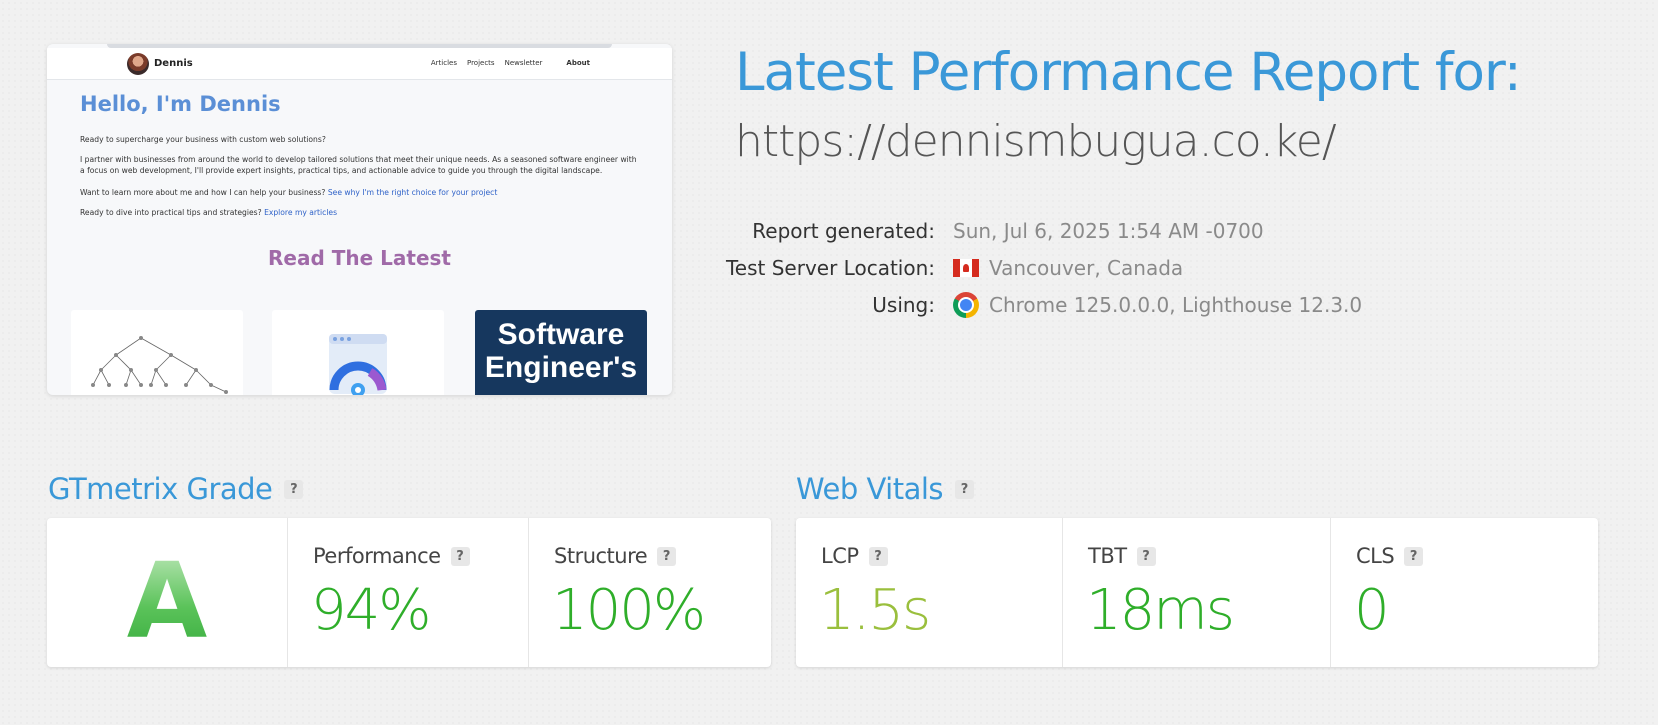  Describe the element at coordinates (903, 304) in the screenshot. I see `using-label: Using:` at that location.